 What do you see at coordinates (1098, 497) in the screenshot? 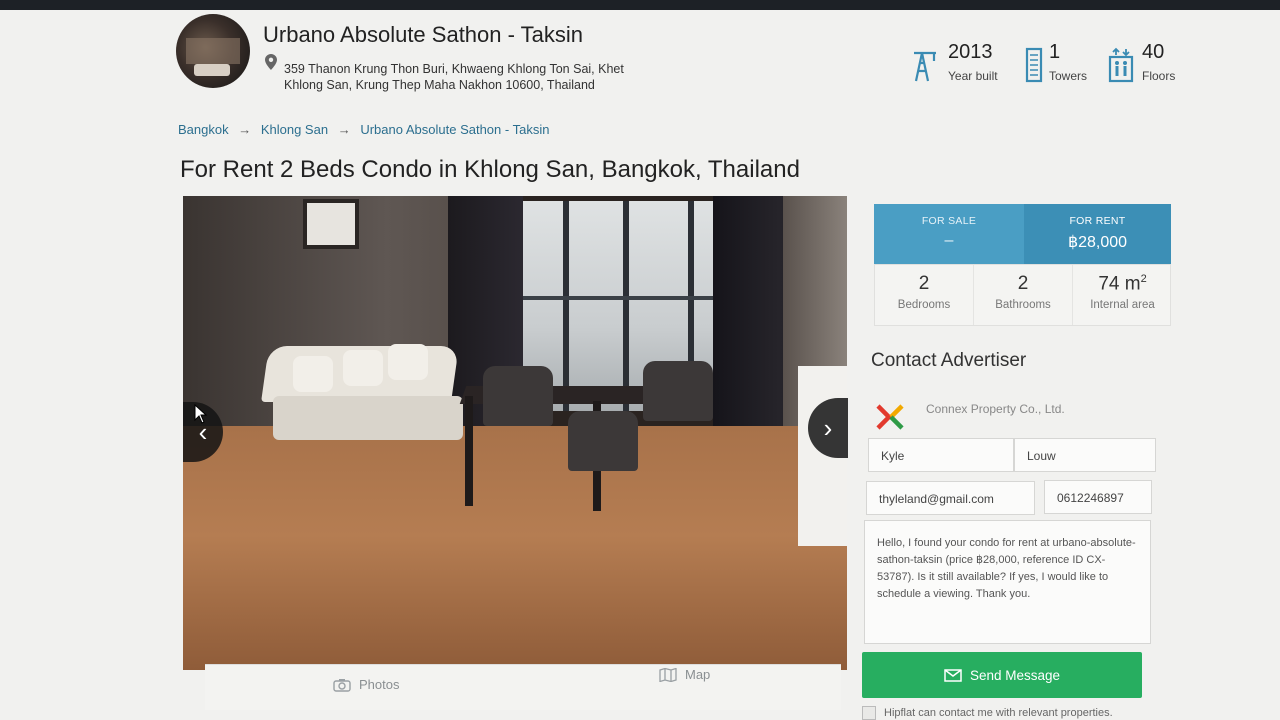
I see `phone-field: 0612246897` at bounding box center [1098, 497].